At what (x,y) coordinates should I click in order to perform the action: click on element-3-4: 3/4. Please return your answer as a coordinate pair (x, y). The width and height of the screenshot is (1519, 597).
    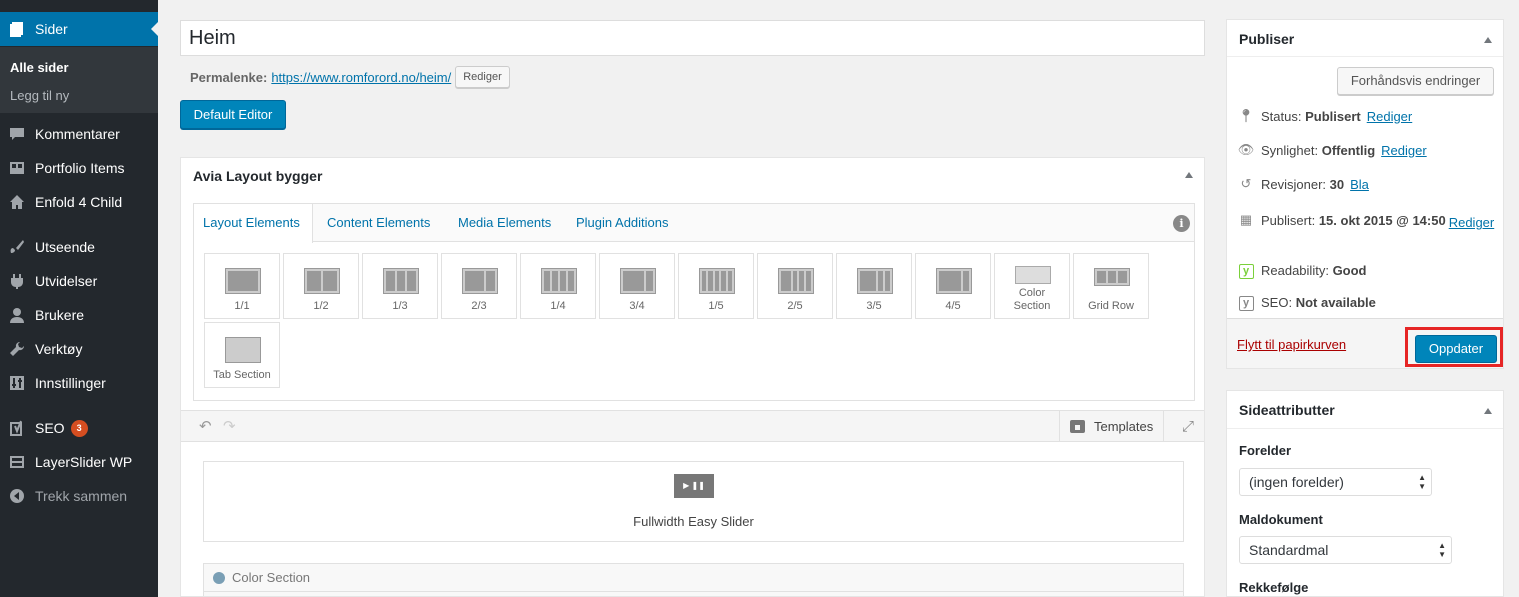
    Looking at the image, I should click on (637, 286).